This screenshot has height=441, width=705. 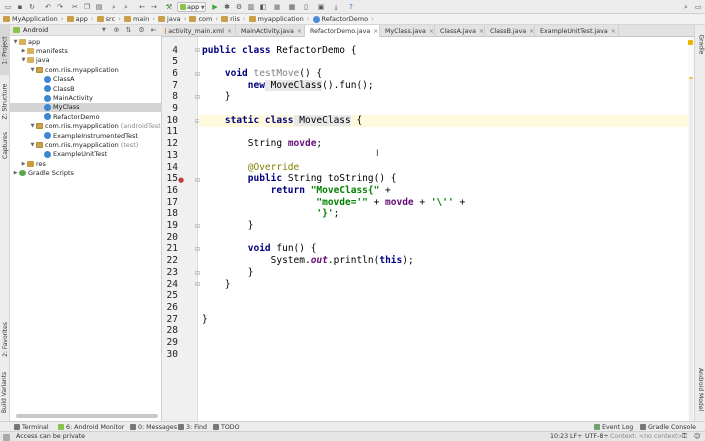 What do you see at coordinates (351, 7) in the screenshot?
I see `help-icon: ?` at bounding box center [351, 7].